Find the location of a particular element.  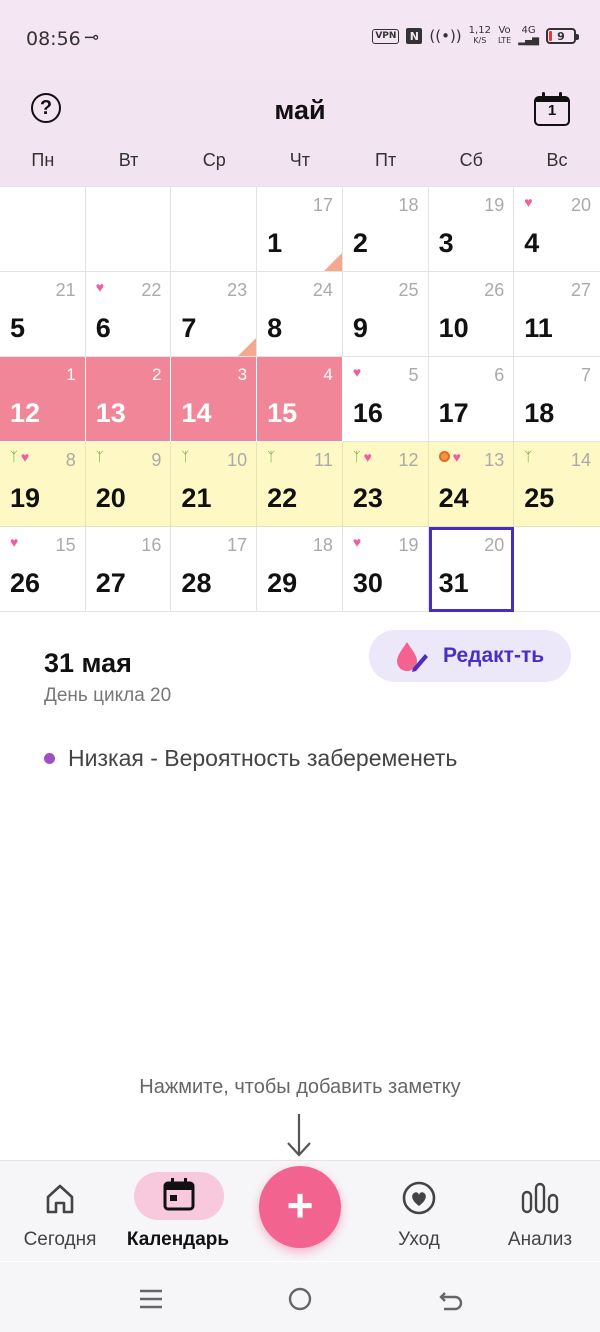

signal-icon: 4G ▂▄▆ is located at coordinates (528, 36).